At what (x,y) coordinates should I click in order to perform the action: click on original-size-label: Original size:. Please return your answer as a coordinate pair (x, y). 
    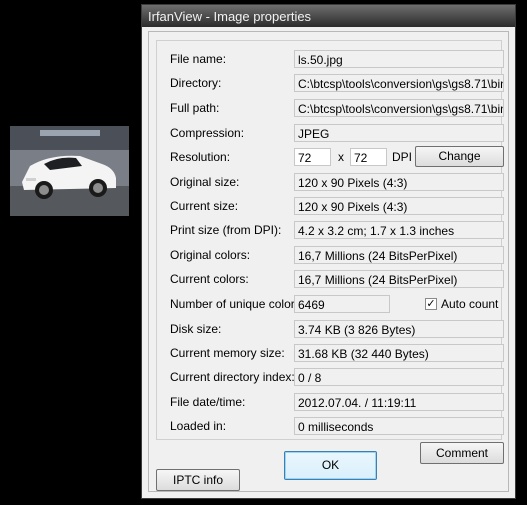
    Looking at the image, I should click on (205, 182).